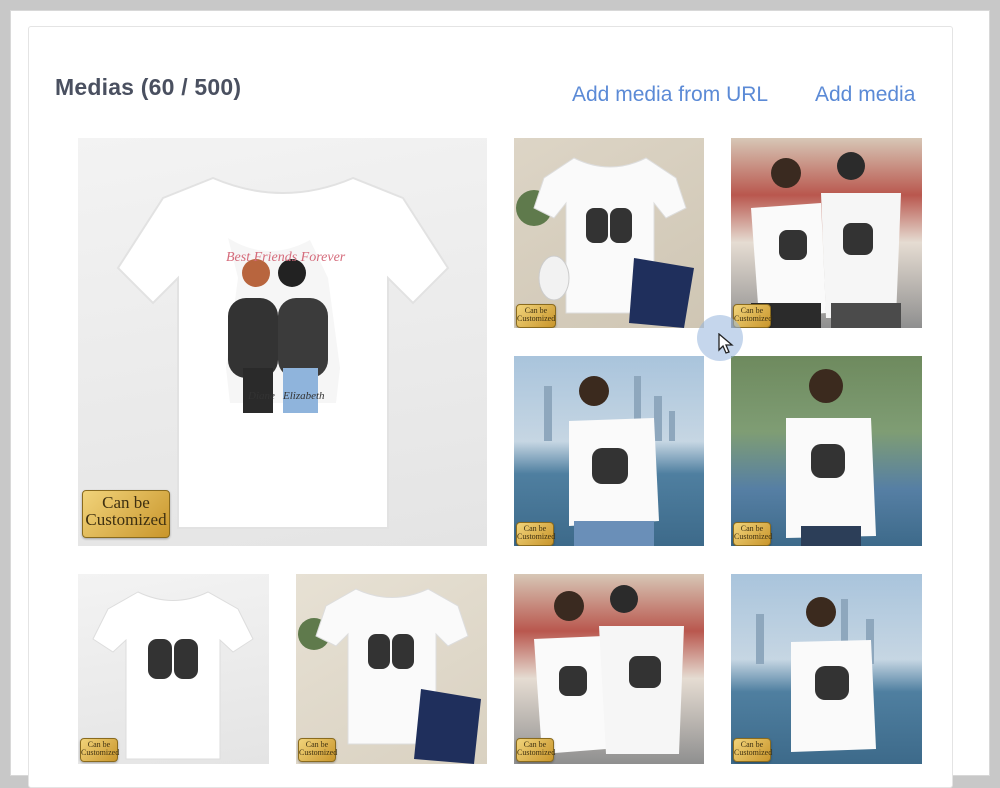  I want to click on add-media-from-url-link: Add media from URL, so click(670, 95).